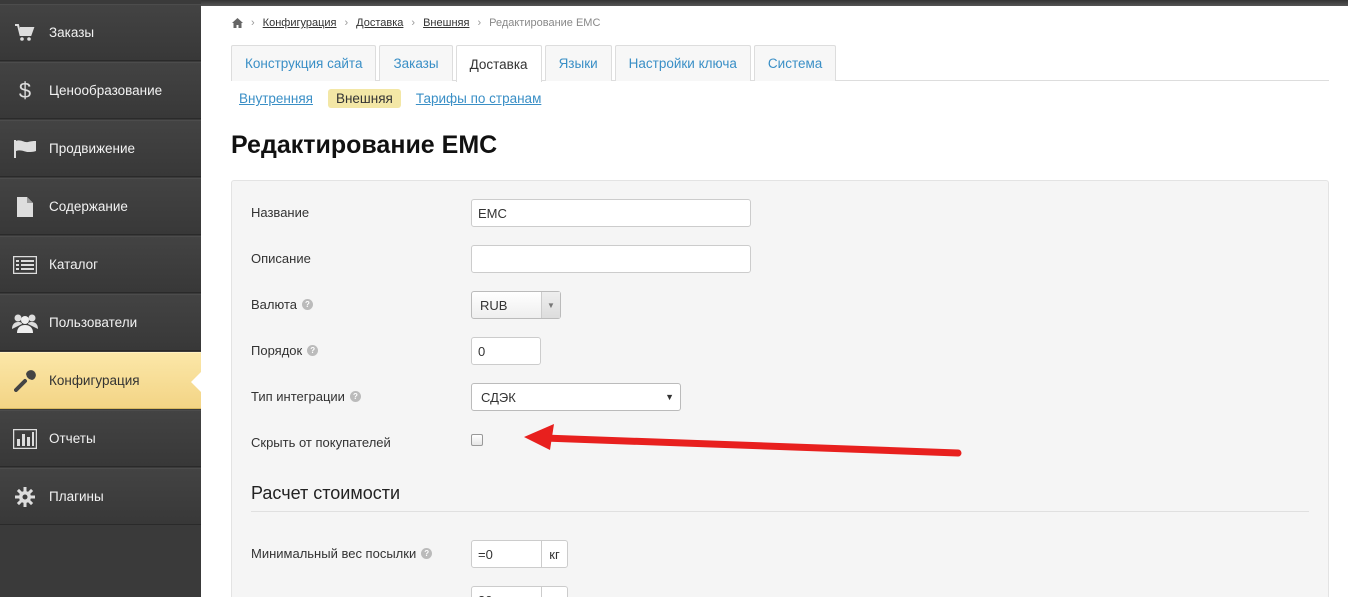 Image resolution: width=1348 pixels, height=597 pixels. I want to click on min-weight-label: Минимальный вес посылки ?, so click(342, 553).